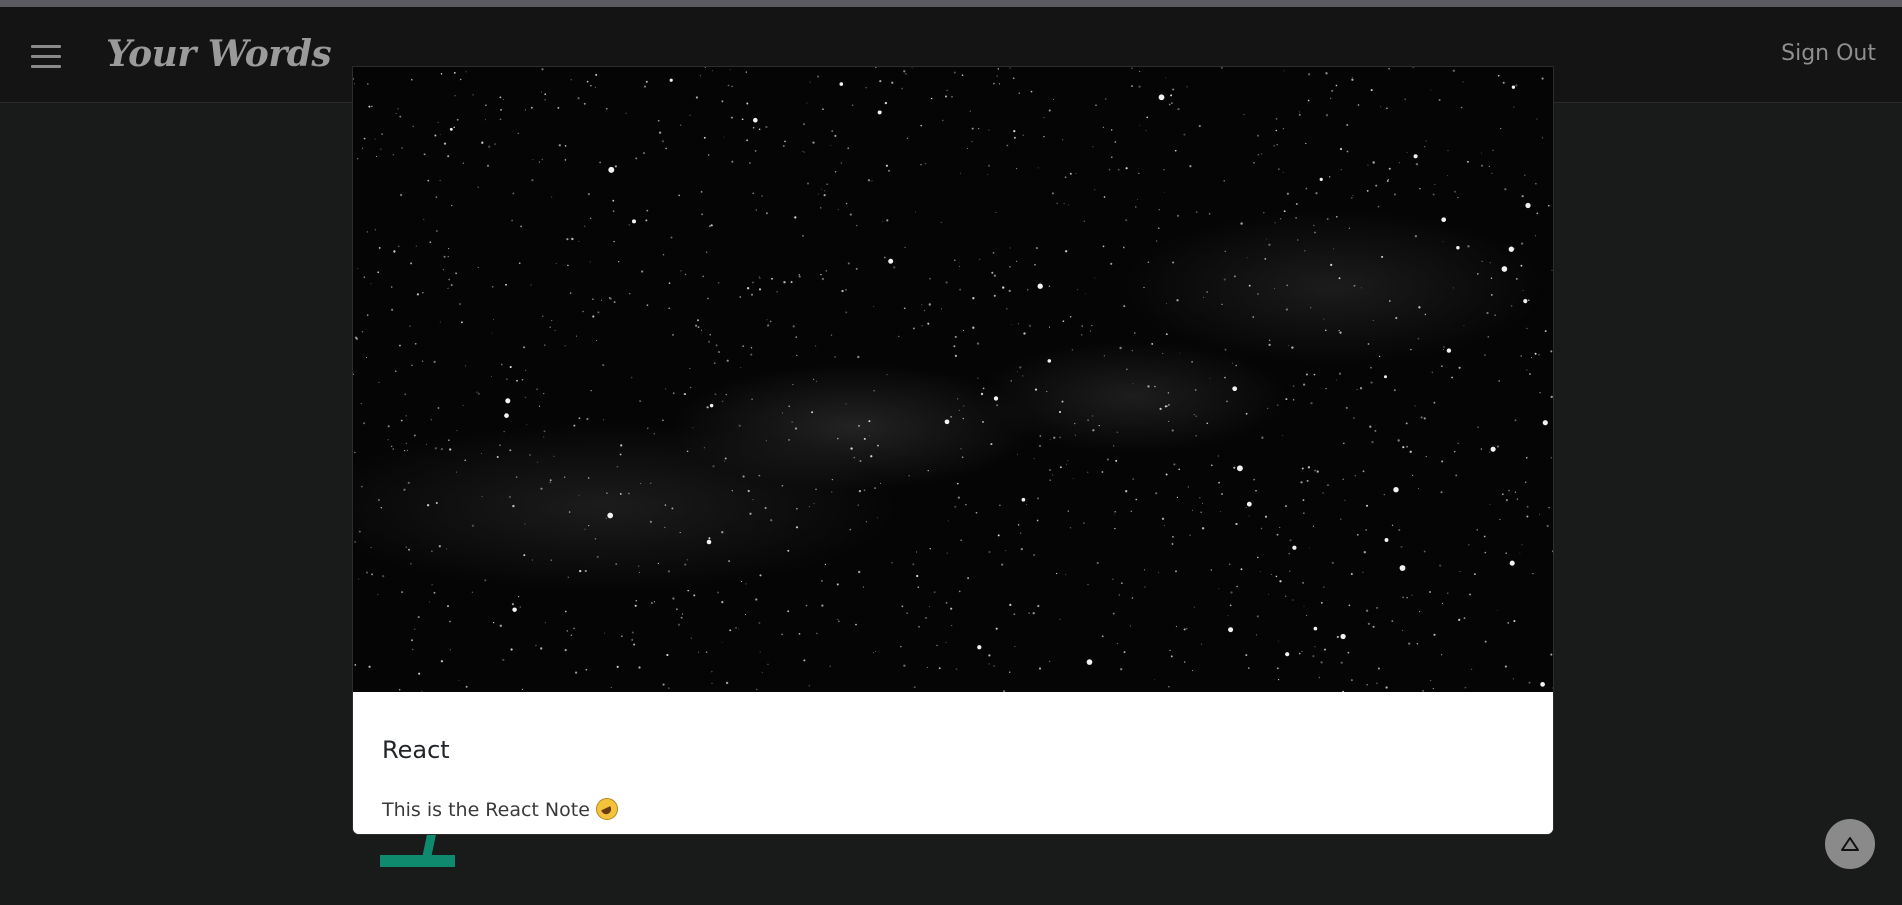 This screenshot has width=1902, height=905. What do you see at coordinates (606, 809) in the screenshot?
I see `laughing-emoji-icon` at bounding box center [606, 809].